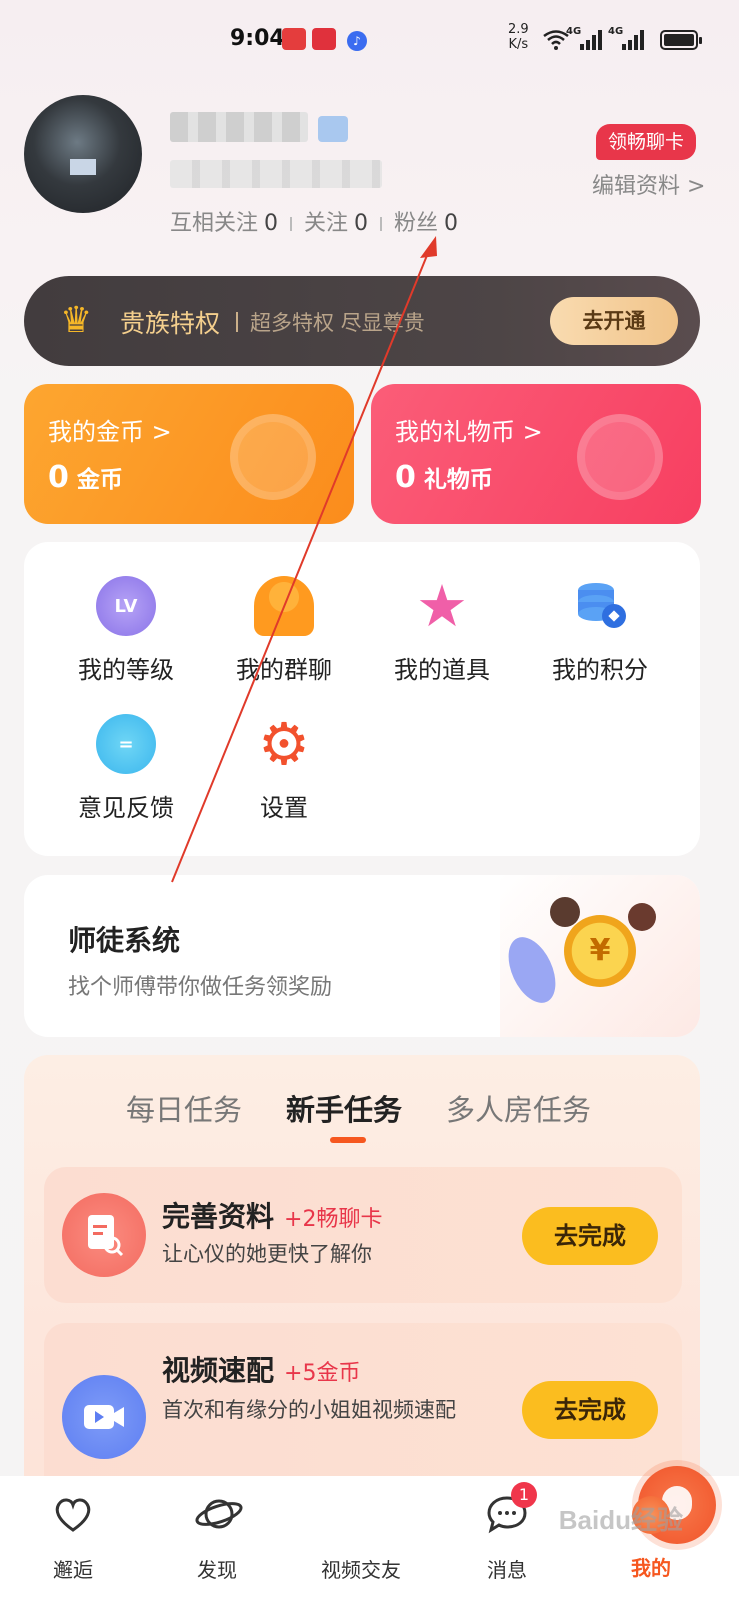 This screenshot has width=739, height=1600. What do you see at coordinates (284, 808) in the screenshot?
I see `grid-item-label: 设置` at bounding box center [284, 808].